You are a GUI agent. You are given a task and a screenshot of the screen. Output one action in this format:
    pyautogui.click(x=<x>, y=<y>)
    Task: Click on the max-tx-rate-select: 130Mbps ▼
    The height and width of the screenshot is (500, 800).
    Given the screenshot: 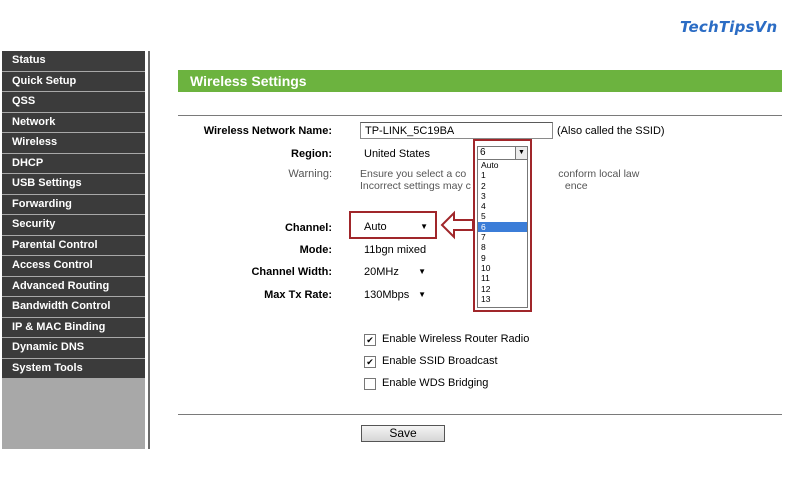 What is the action you would take?
    pyautogui.click(x=395, y=295)
    